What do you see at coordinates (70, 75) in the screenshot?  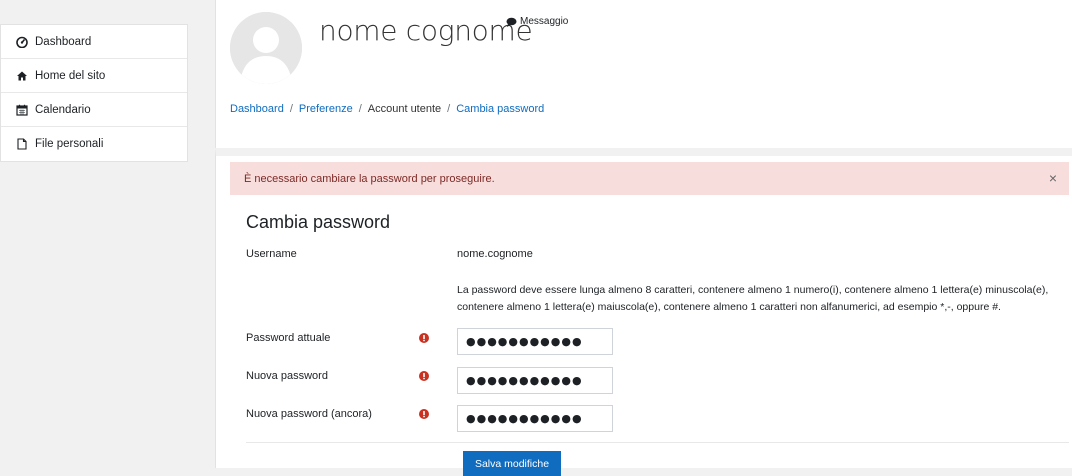 I see `sidebar-item-label: Home del sito` at bounding box center [70, 75].